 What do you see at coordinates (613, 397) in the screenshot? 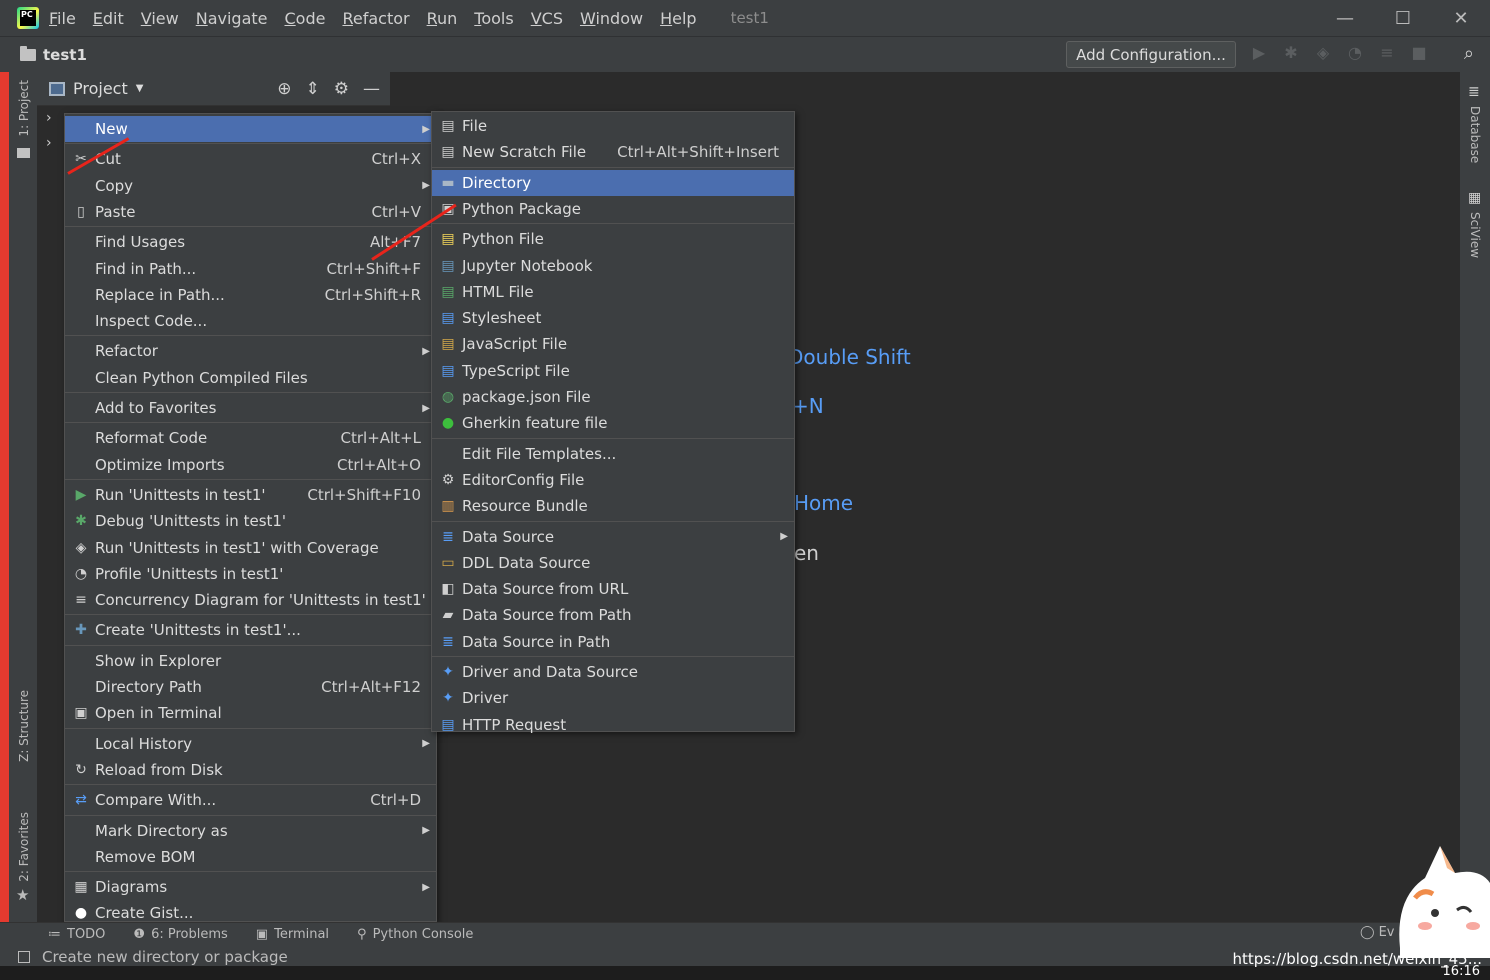
I see `new-submenu-item: ◍ package.json File` at bounding box center [613, 397].